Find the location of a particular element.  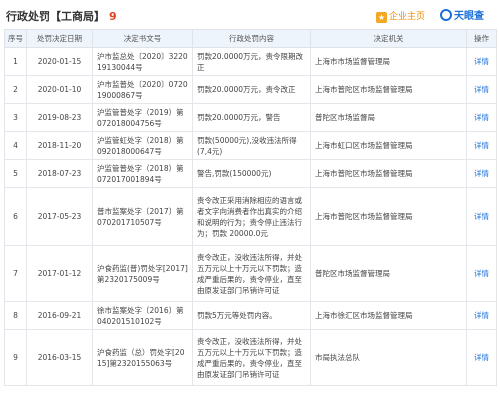

cell-date: 2016-03-15 is located at coordinates (59, 357).